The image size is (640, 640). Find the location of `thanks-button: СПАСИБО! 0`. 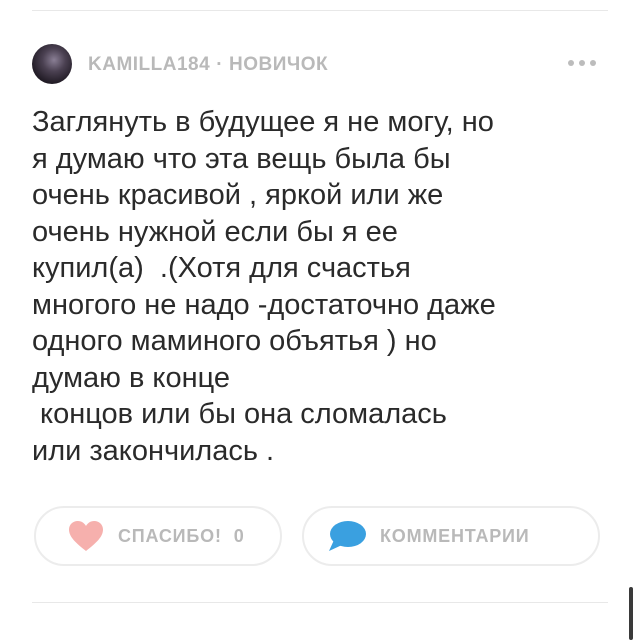

thanks-button: СПАСИБО! 0 is located at coordinates (158, 536).